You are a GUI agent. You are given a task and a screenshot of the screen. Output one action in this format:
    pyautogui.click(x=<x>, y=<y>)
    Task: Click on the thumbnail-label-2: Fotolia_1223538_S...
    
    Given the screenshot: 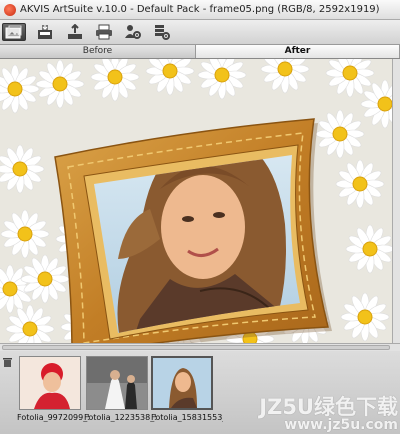 What is the action you would take?
    pyautogui.click(x=120, y=417)
    